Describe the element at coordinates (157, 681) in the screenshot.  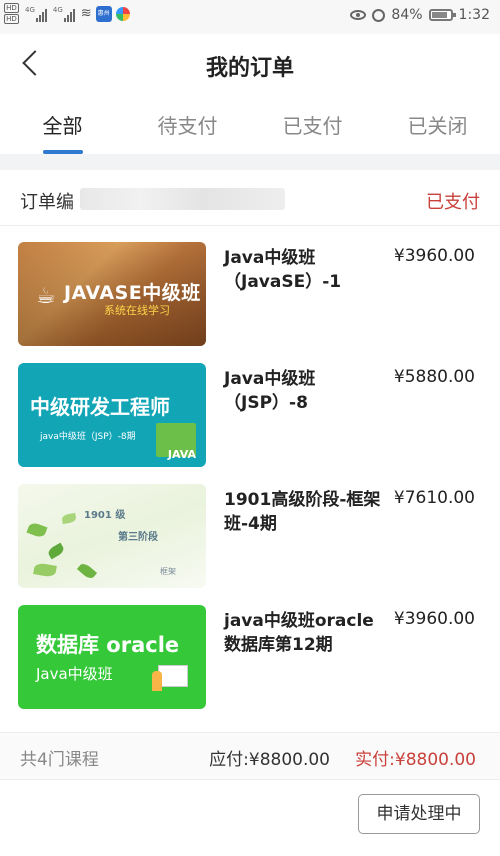
I see `presenter-icon` at that location.